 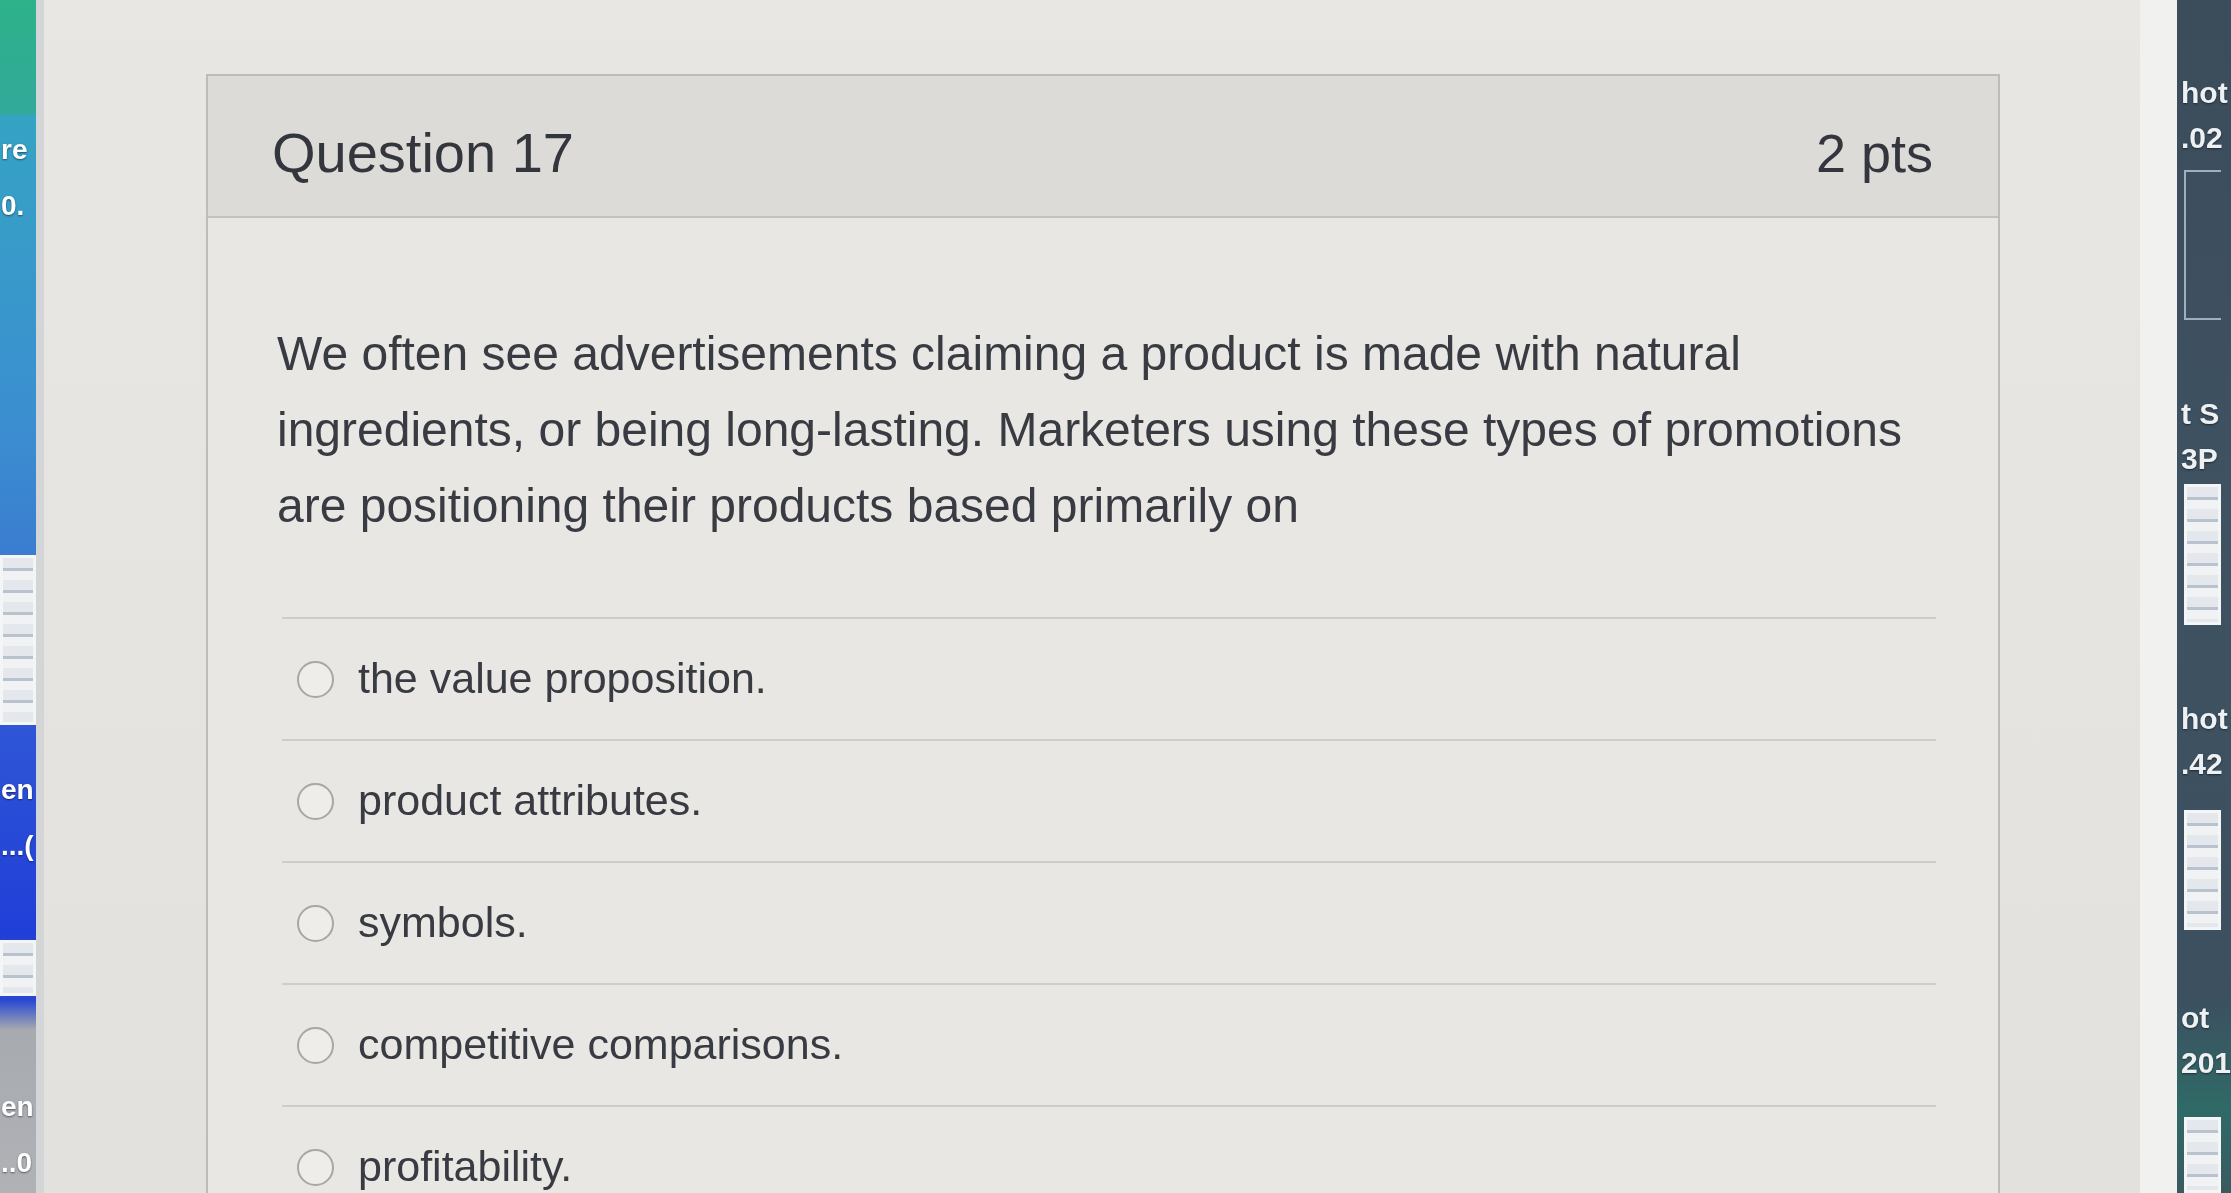 I want to click on answer-text: product attributes., so click(x=530, y=801).